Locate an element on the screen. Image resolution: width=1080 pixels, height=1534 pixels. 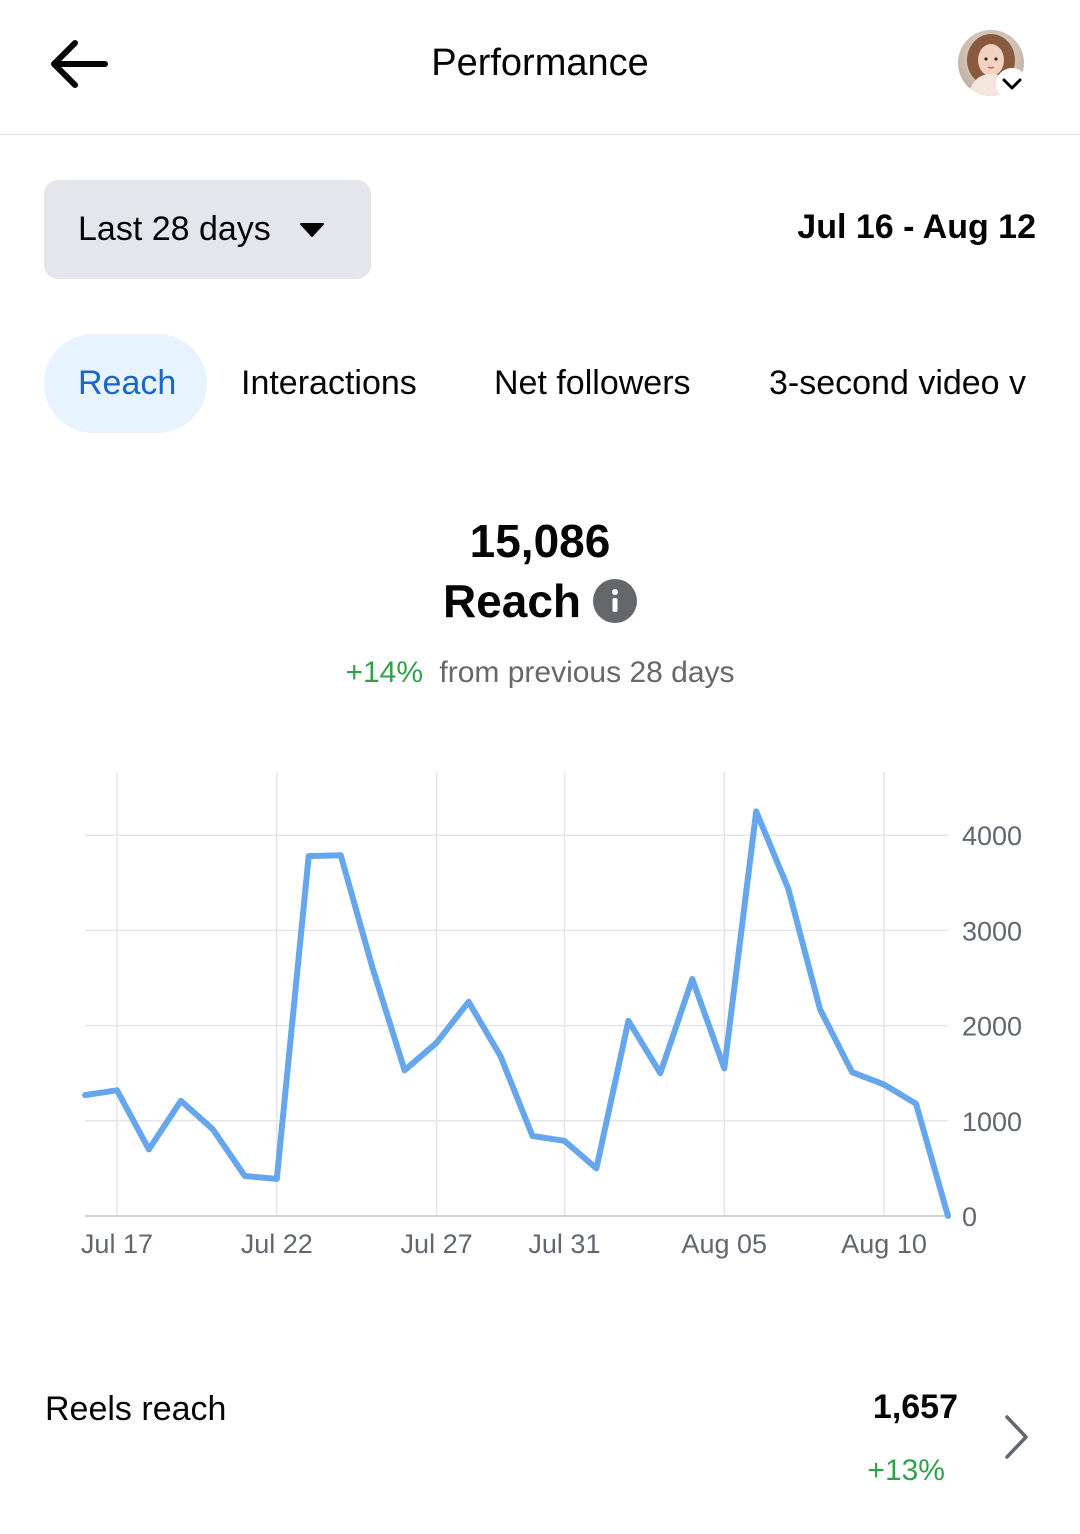
date-range-dropdown: Last 28 days is located at coordinates (207, 229).